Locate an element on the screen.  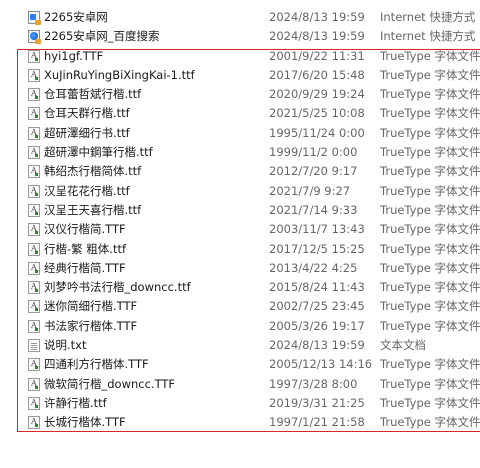
file-modified-date: 2017/6/20 15:48 is located at coordinates (317, 74).